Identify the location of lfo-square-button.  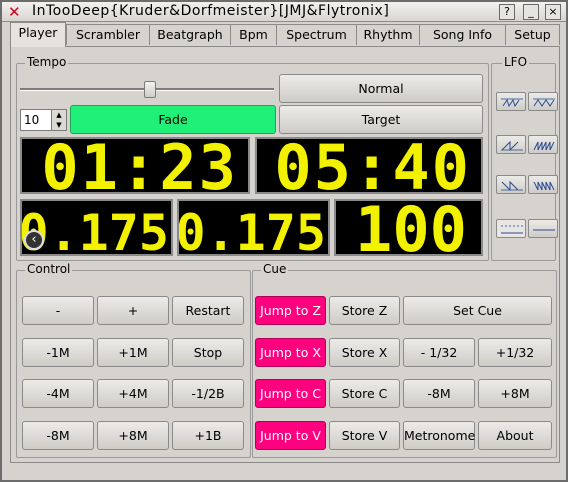
(511, 228).